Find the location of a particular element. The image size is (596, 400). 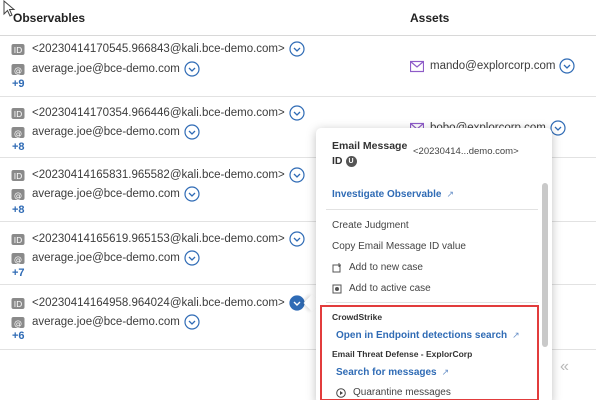

more-observables-link: +9 is located at coordinates (18, 84).